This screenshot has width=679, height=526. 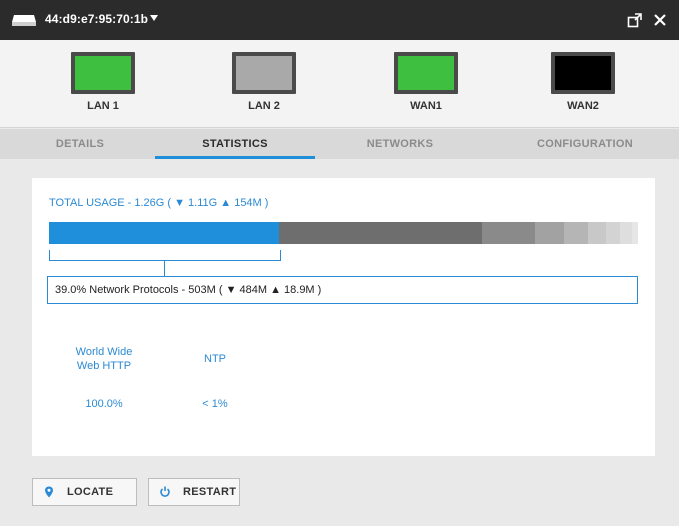 I want to click on selection-bracket-stem, so click(x=164, y=268).